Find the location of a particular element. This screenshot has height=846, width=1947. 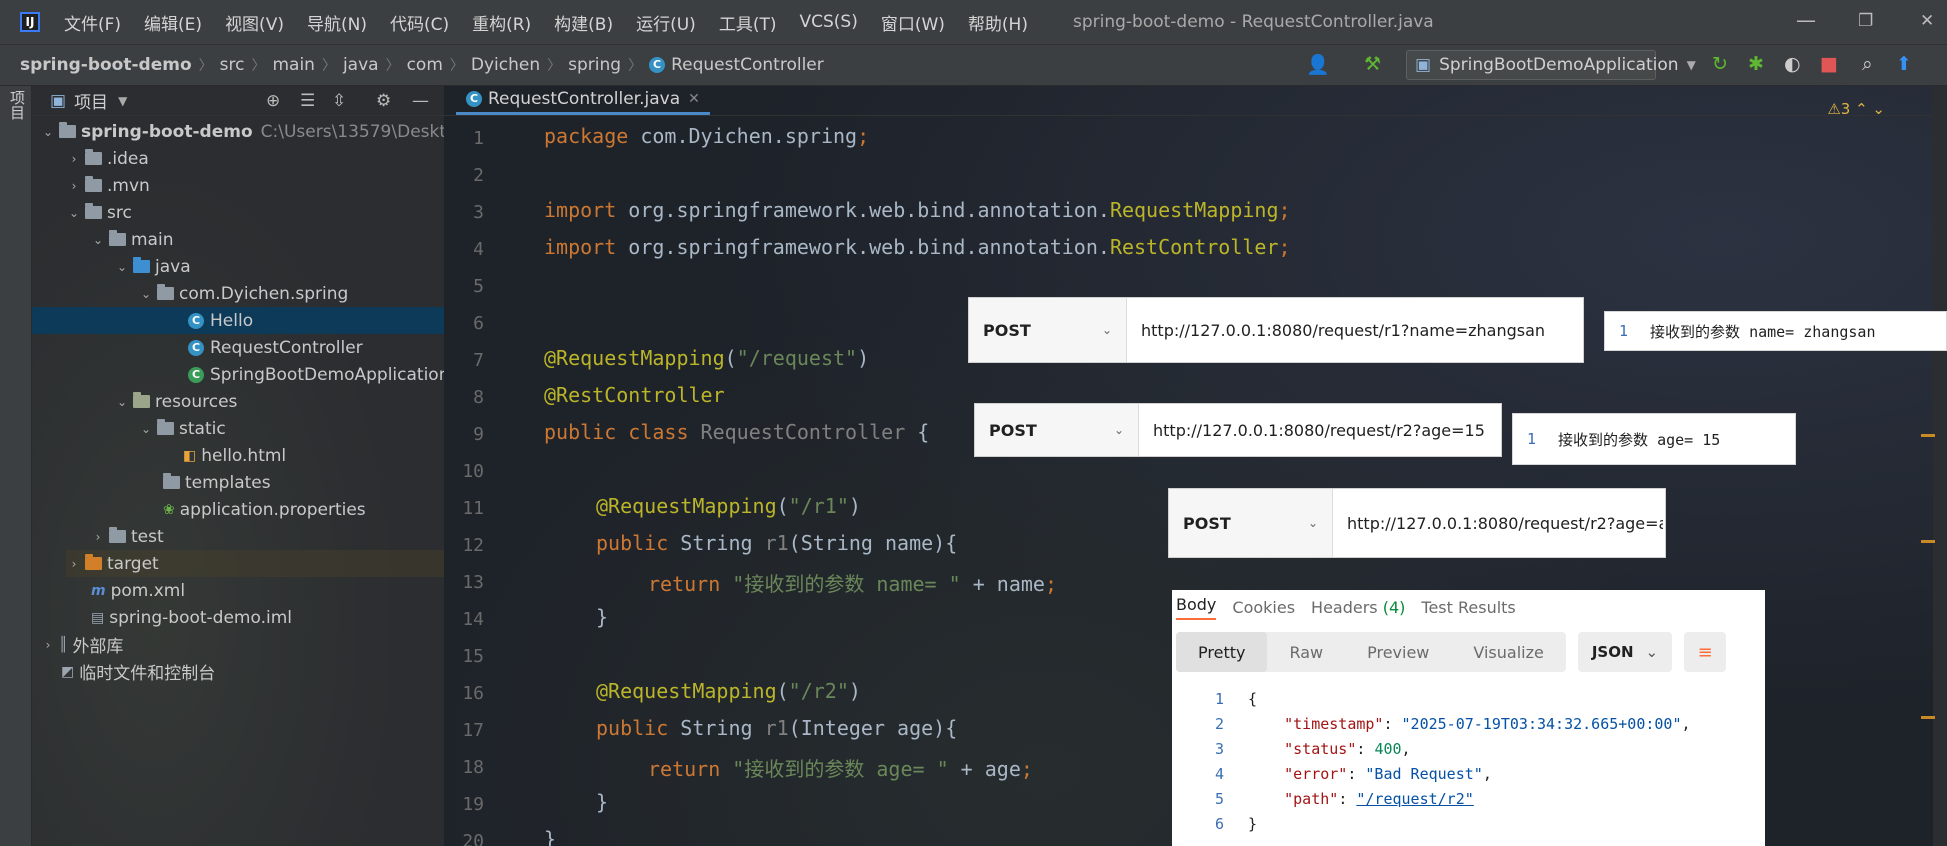

intellij-logo-icon: IJ is located at coordinates (30, 22).